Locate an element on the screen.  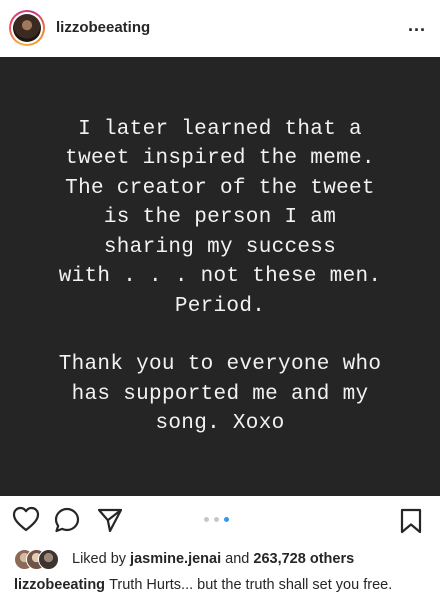
story-line: is the person I am is located at coordinates (220, 217).